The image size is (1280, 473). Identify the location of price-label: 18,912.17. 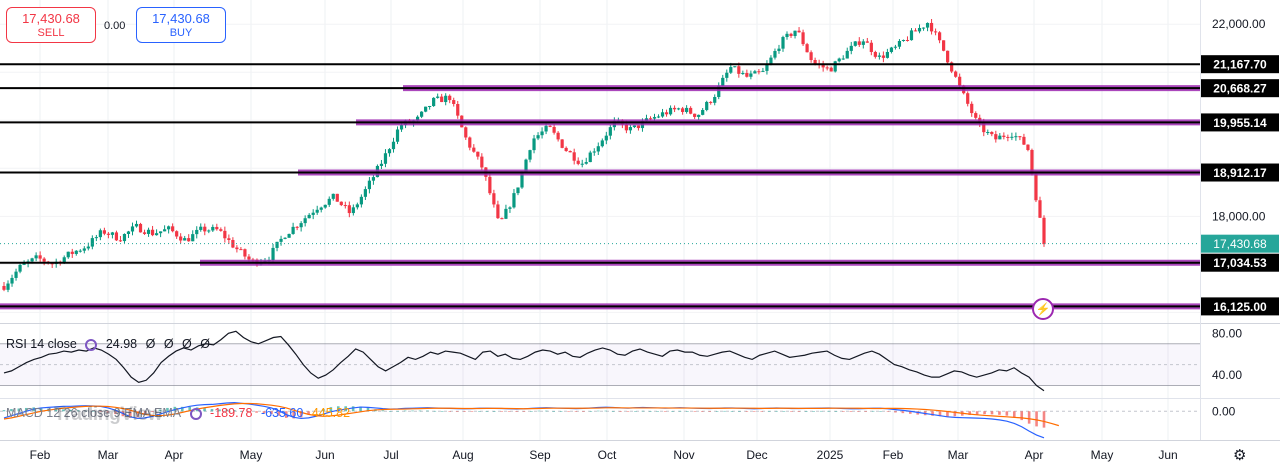
(1240, 173).